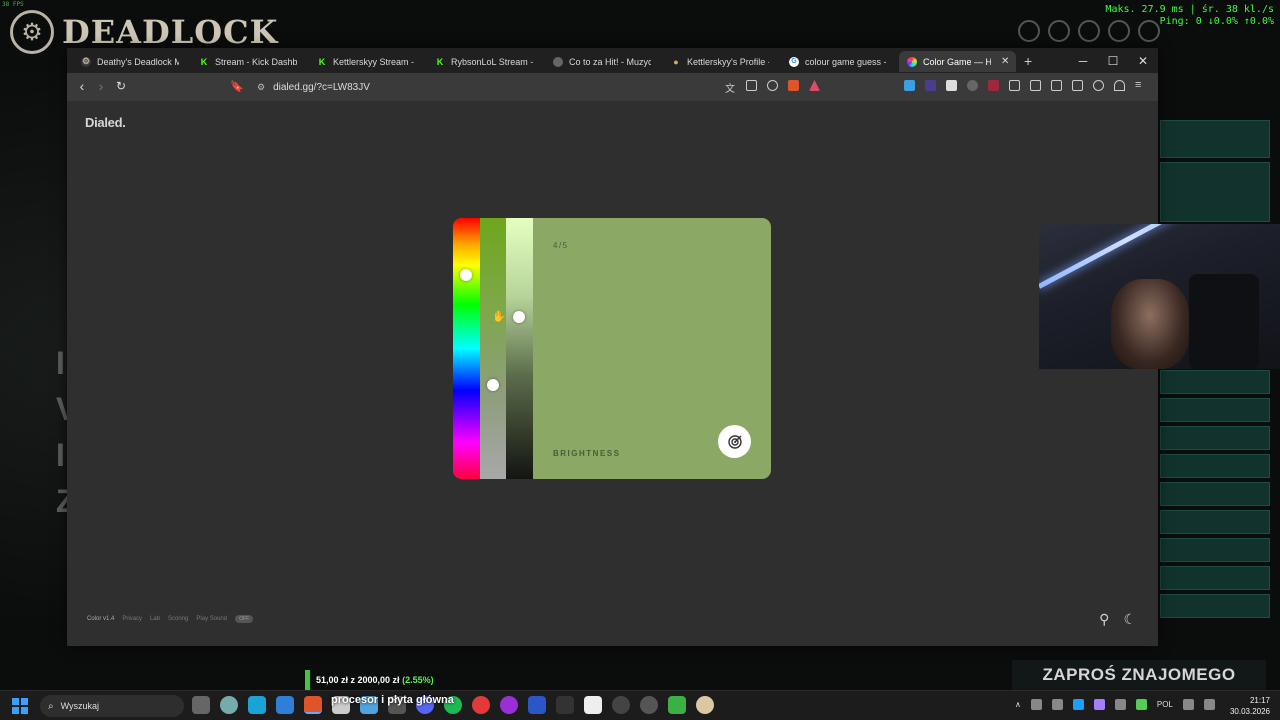  What do you see at coordinates (814, 85) in the screenshot?
I see `brave-rewards-icon` at bounding box center [814, 85].